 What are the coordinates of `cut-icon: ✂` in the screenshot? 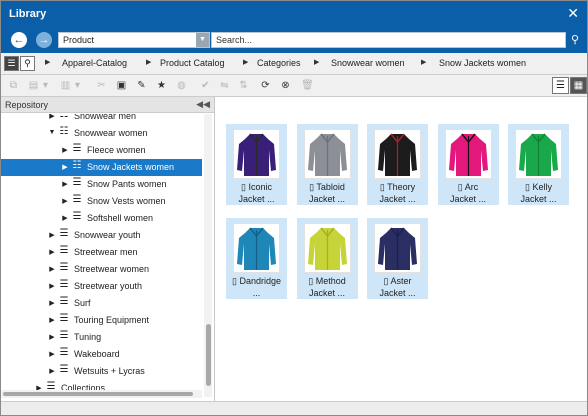 It's located at (101, 85).